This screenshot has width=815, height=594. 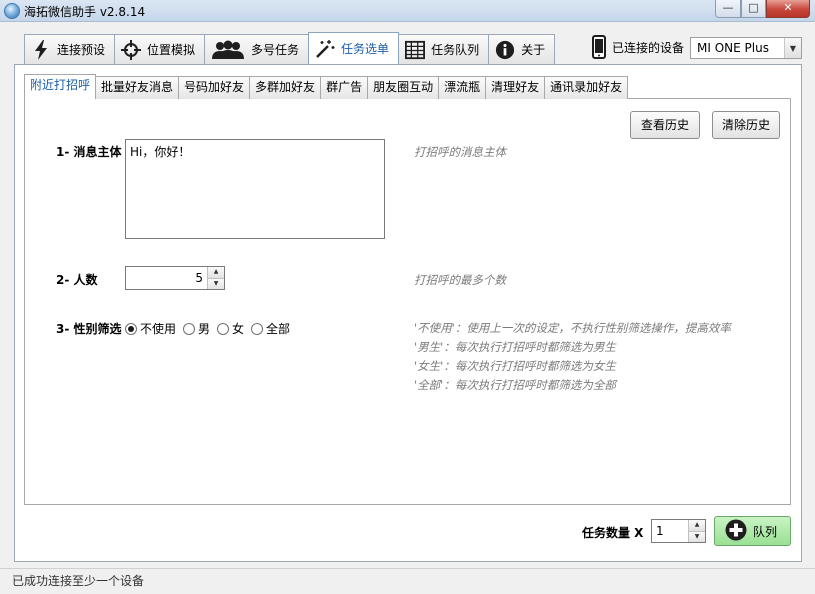 What do you see at coordinates (460, 280) in the screenshot?
I see `count-hint: 打招呼的最多个数` at bounding box center [460, 280].